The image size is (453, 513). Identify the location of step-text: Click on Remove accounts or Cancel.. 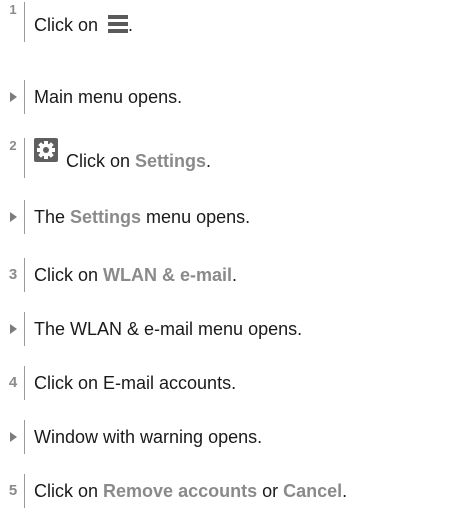
(191, 491).